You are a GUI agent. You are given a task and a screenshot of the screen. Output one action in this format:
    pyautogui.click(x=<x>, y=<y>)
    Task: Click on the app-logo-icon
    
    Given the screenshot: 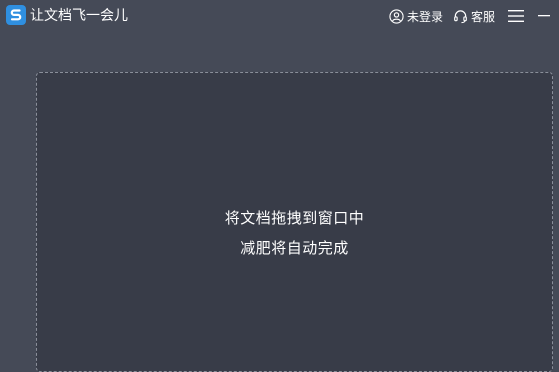 What is the action you would take?
    pyautogui.click(x=16, y=15)
    